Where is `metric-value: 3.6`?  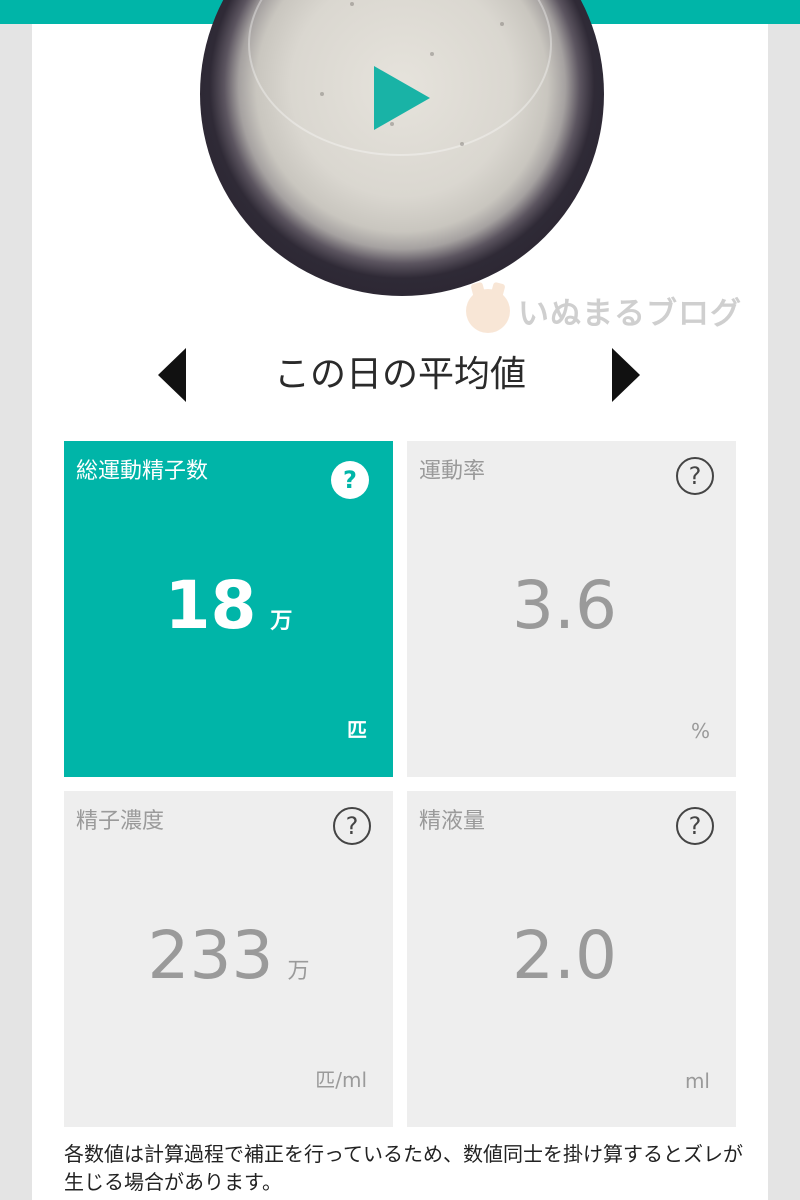 metric-value: 3.6 is located at coordinates (564, 605).